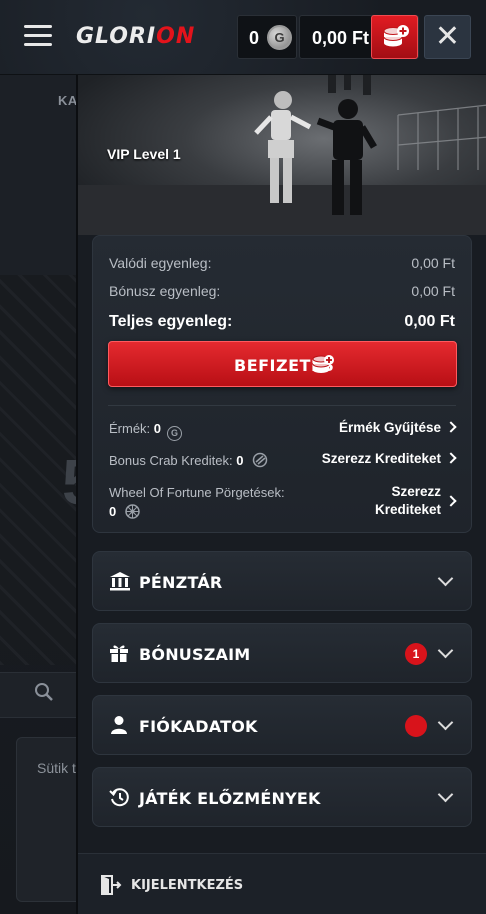 This screenshot has height=914, width=486. Describe the element at coordinates (68, 100) in the screenshot. I see `bg-hero-label: KA` at that location.